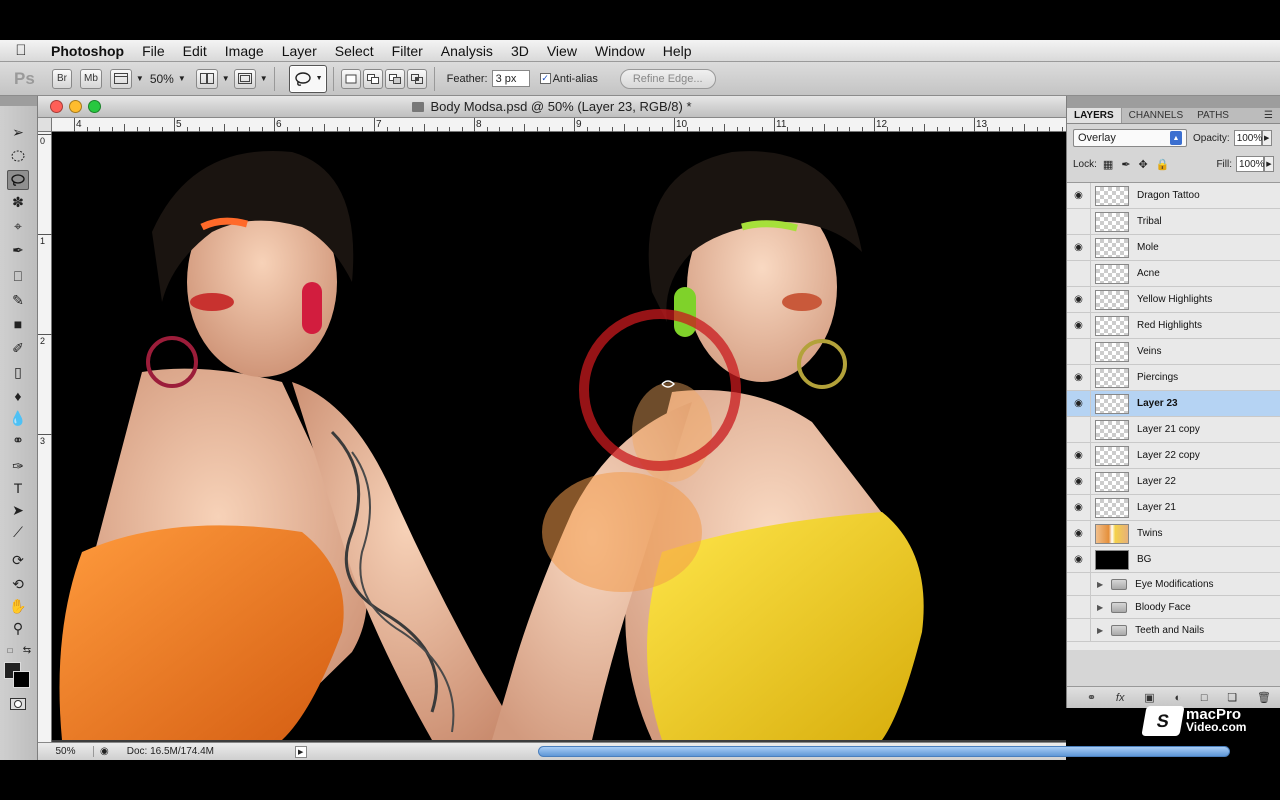 The image size is (1280, 800). Describe the element at coordinates (1173, 102) in the screenshot. I see `panel-header` at that location.